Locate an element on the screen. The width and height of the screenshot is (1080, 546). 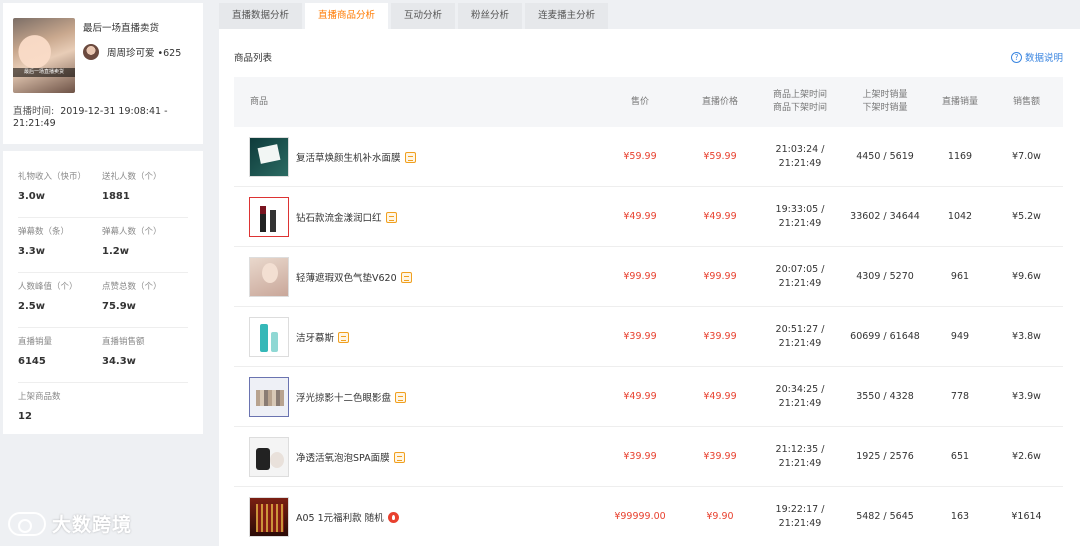
live-price-cell: ¥59.99 is located at coordinates (720, 157).